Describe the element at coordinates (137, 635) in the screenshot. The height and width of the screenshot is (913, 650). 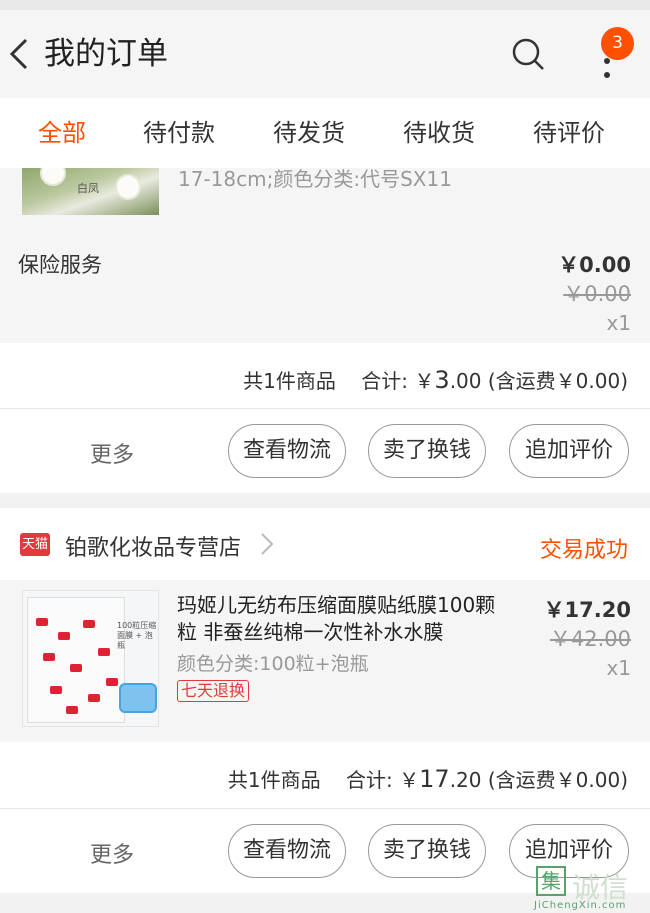
I see `thumbnail-caption: 100粒压缩面膜 + 泡瓶` at that location.